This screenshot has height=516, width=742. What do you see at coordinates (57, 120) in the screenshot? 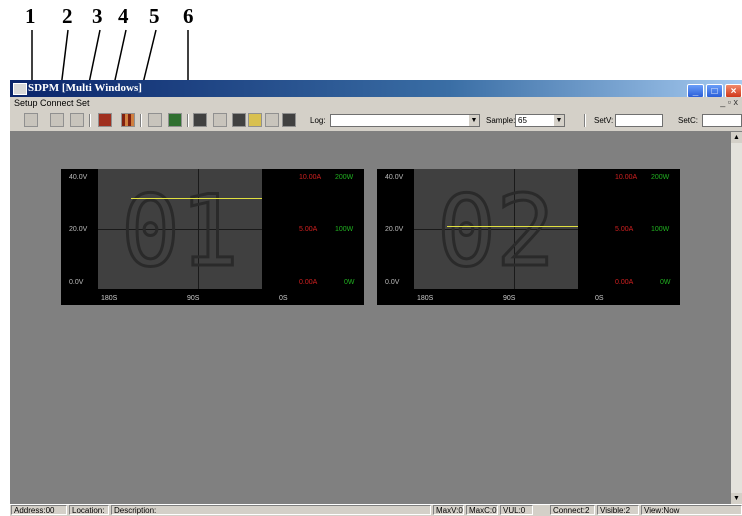
I see `chart-tool-icon` at bounding box center [57, 120].